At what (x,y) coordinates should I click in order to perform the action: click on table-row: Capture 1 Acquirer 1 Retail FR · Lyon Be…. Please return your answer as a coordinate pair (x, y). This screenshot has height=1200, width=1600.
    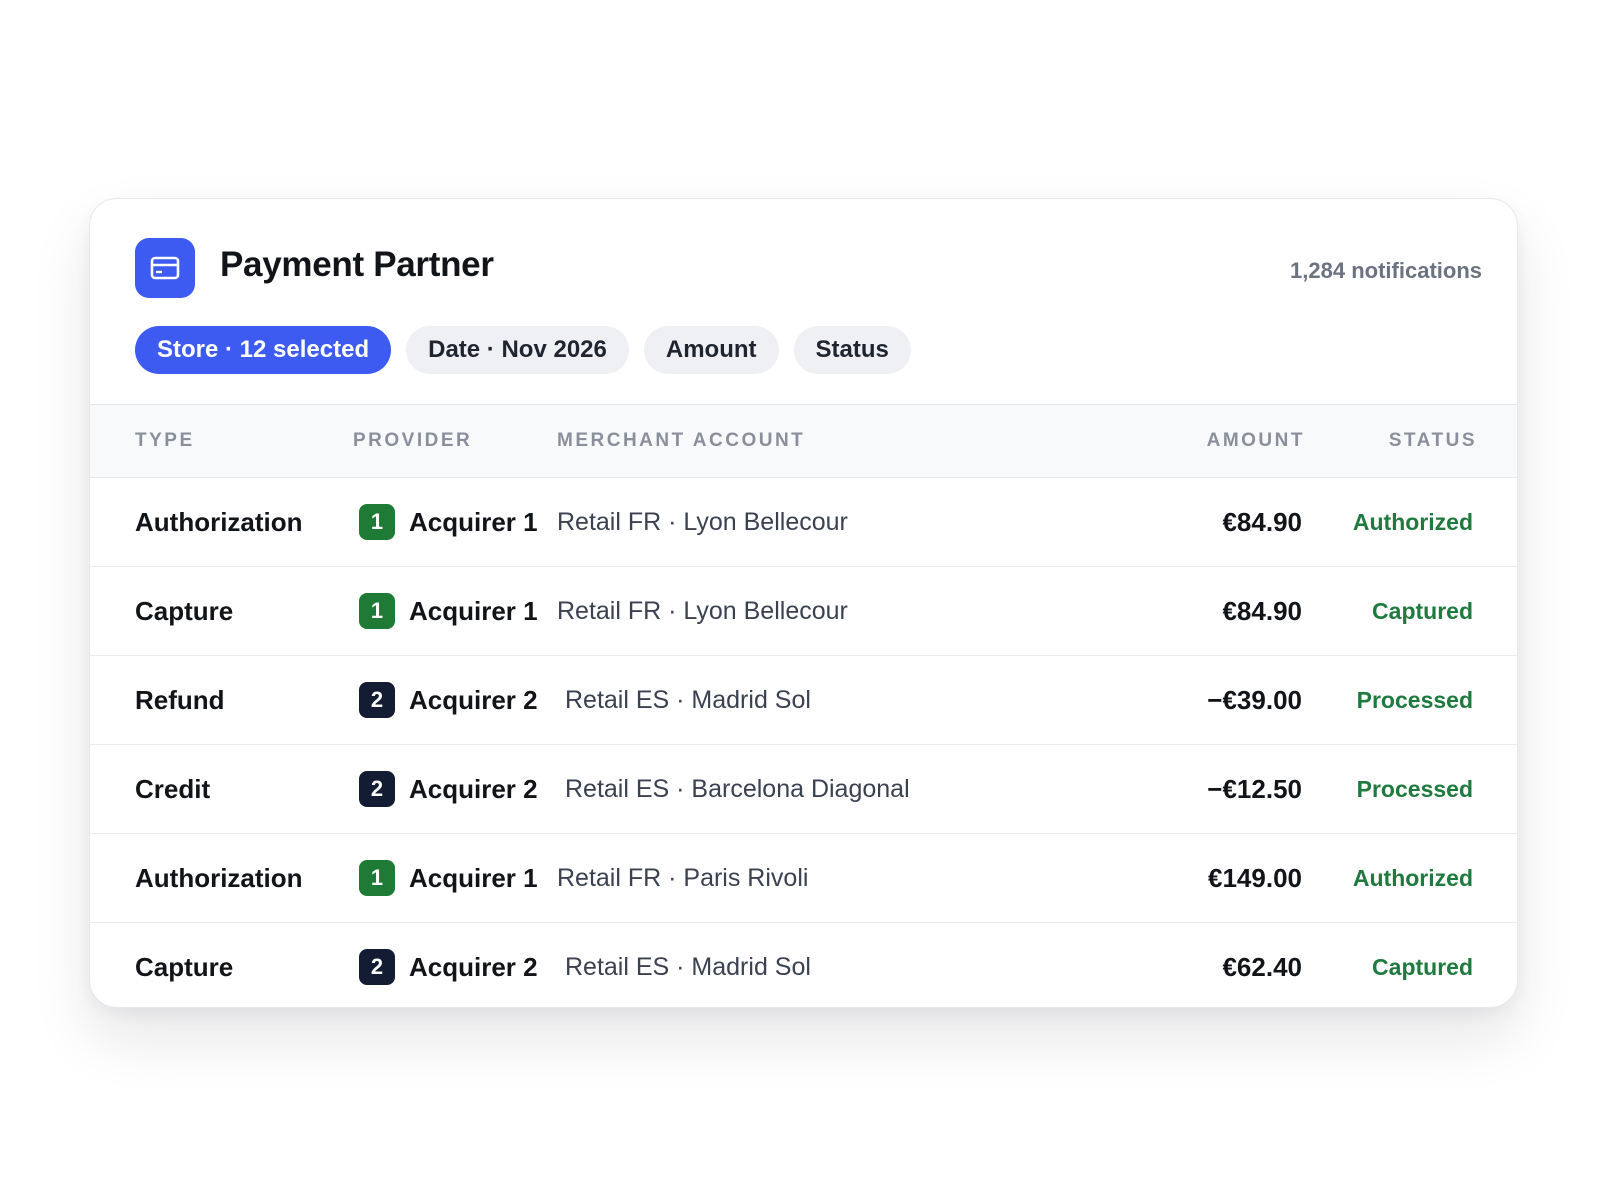
    Looking at the image, I should click on (803, 611).